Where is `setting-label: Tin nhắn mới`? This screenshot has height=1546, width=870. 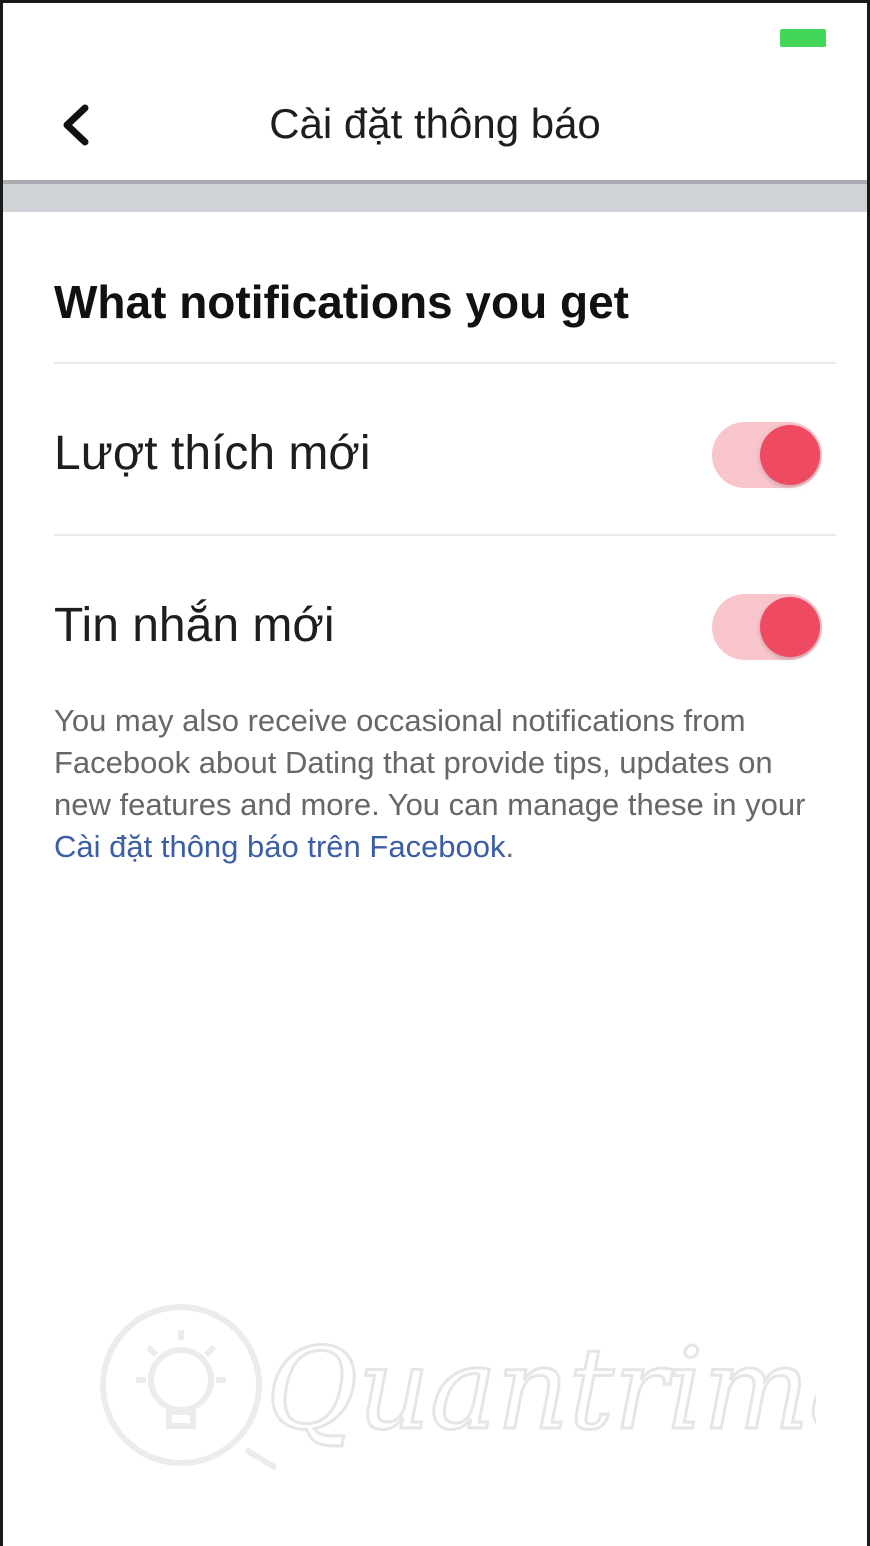 setting-label: Tin nhắn mới is located at coordinates (194, 625).